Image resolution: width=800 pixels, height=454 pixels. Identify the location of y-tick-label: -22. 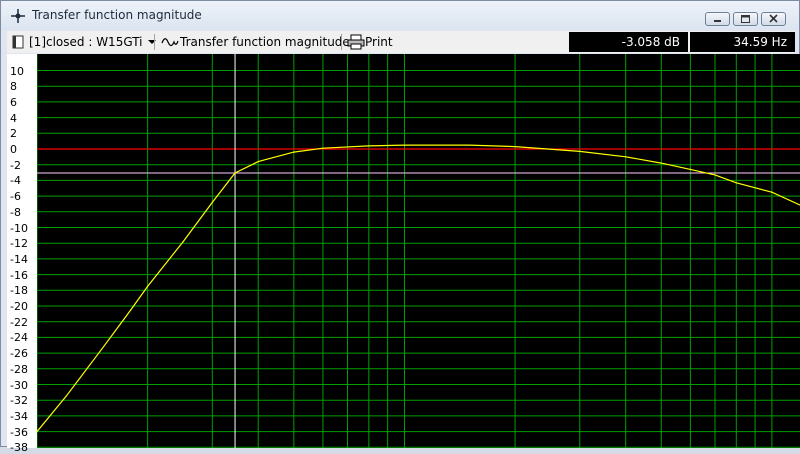
(19, 322).